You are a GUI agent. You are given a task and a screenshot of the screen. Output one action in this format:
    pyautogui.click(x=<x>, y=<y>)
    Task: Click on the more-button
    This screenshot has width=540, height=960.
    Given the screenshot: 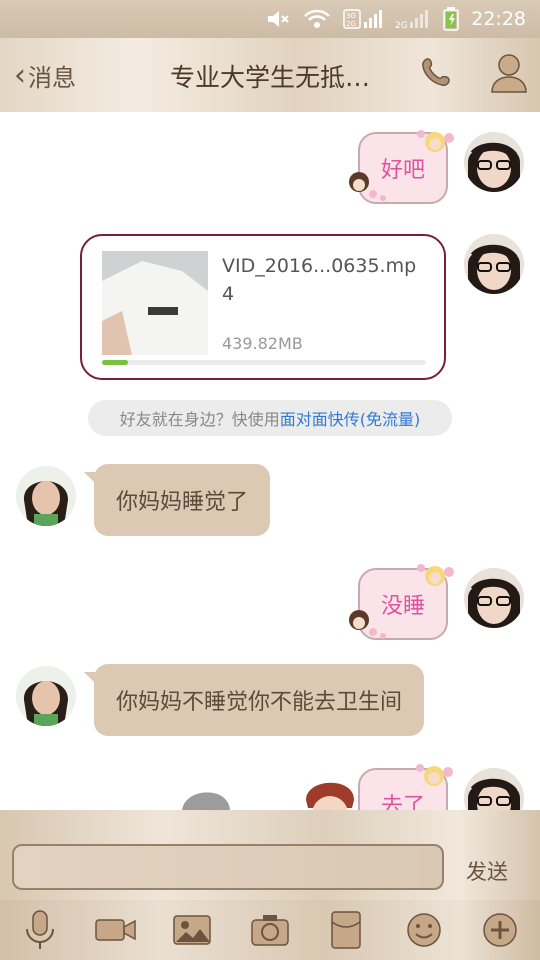 What is the action you would take?
    pyautogui.click(x=500, y=930)
    